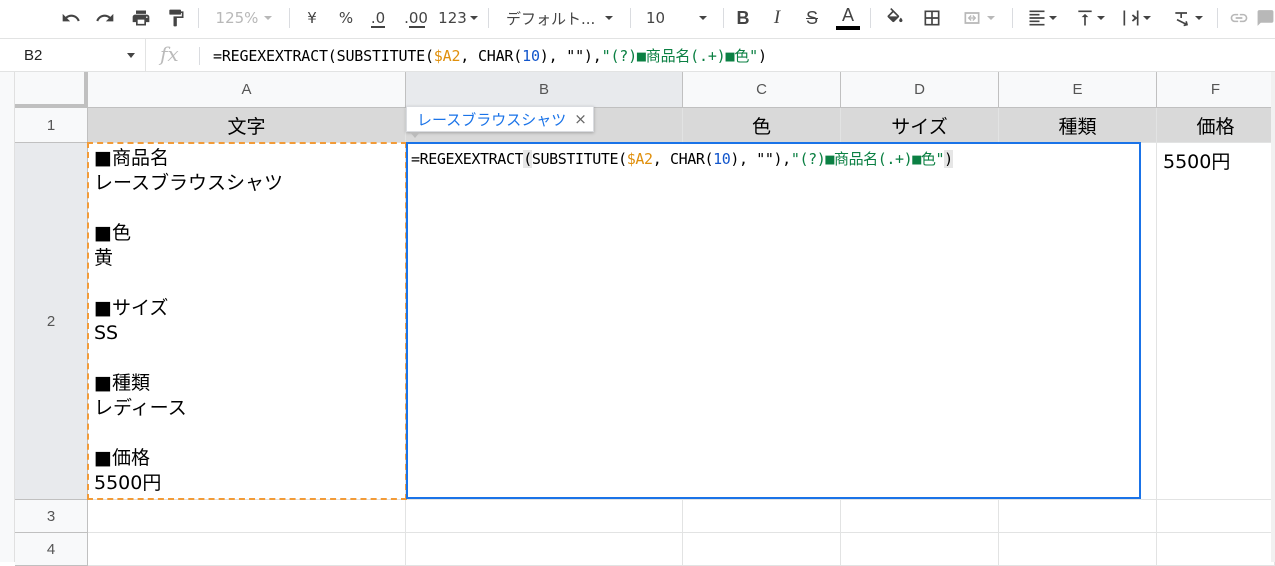 The height and width of the screenshot is (566, 1275). I want to click on select-all-corner, so click(51, 90).